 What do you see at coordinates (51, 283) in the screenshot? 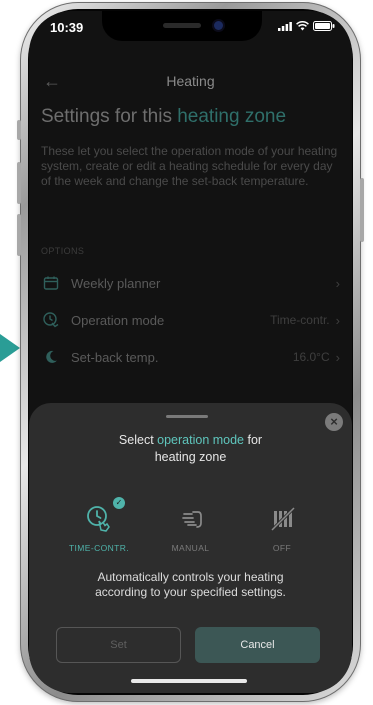
I see `calendar-icon` at bounding box center [51, 283].